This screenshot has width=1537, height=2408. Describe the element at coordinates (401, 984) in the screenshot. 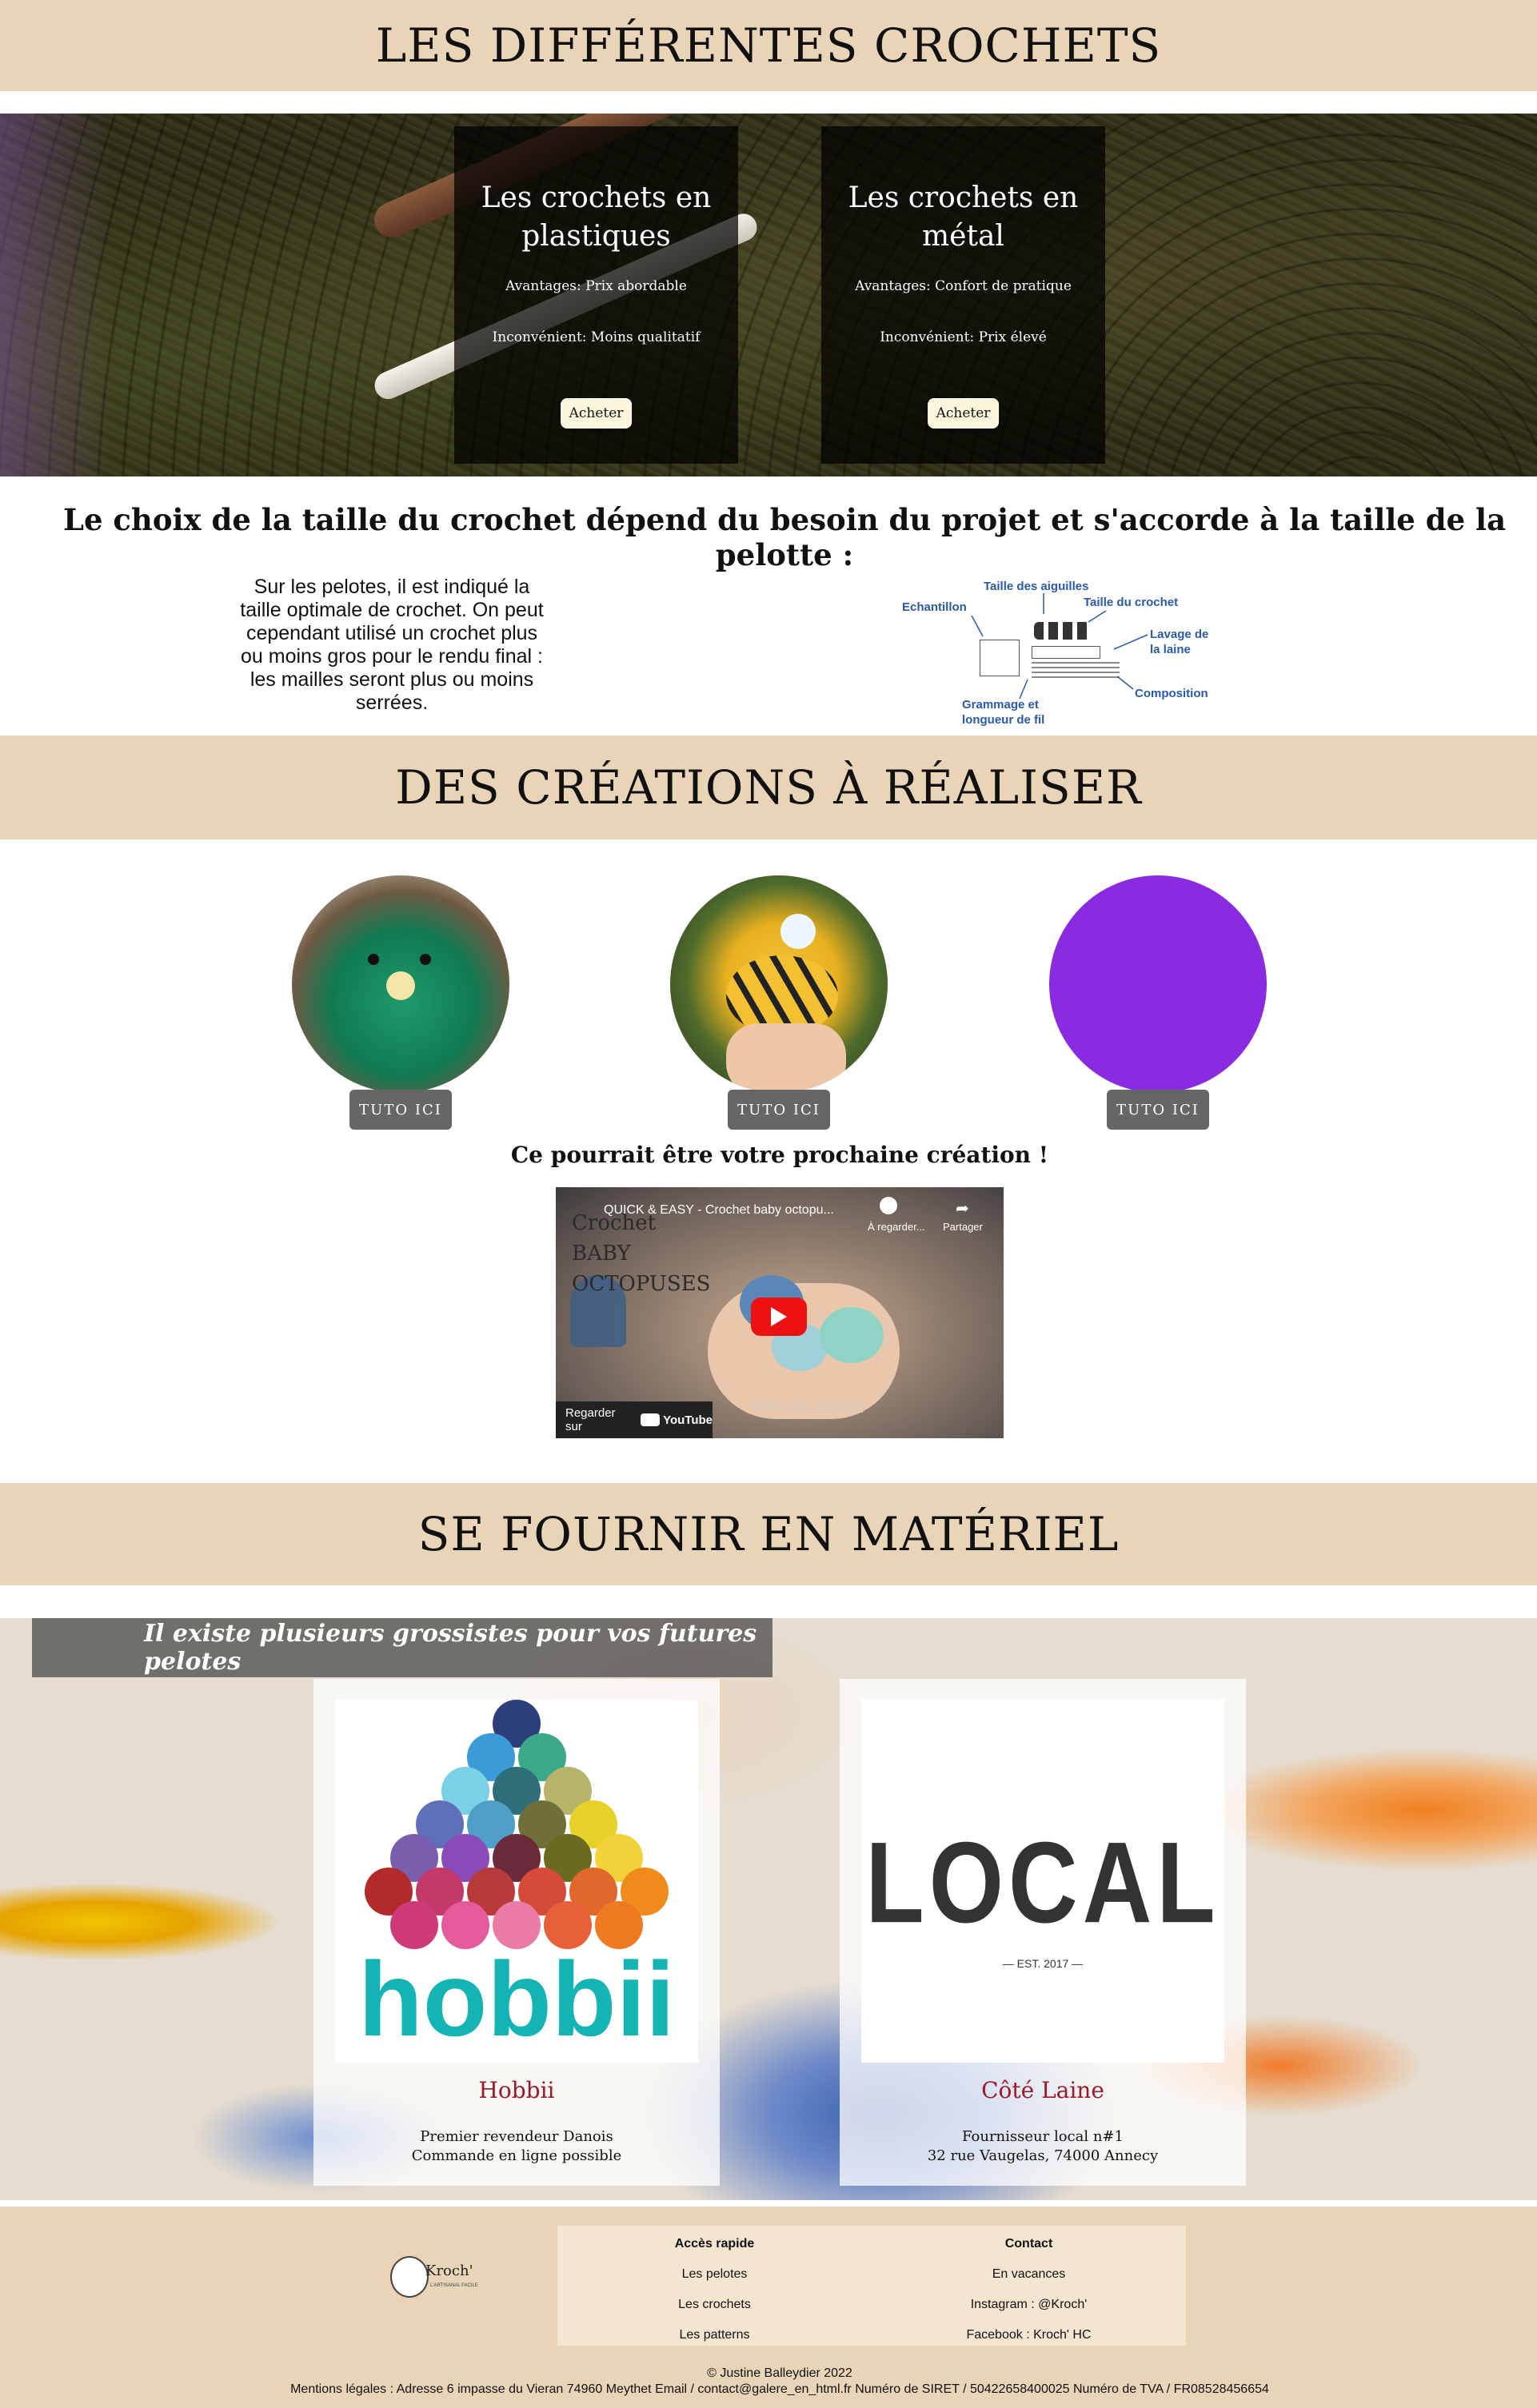

I see `dinosaur-creation-image` at that location.